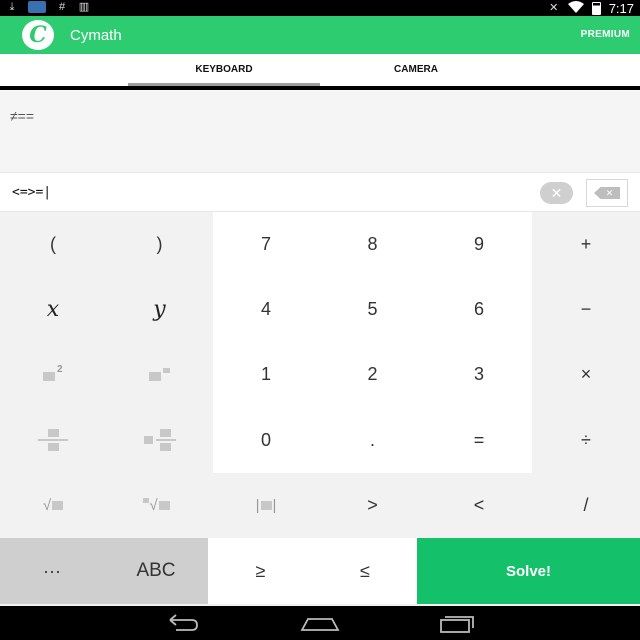 Image resolution: width=640 pixels, height=640 pixels. I want to click on tab-camera: CAMERA, so click(416, 70).